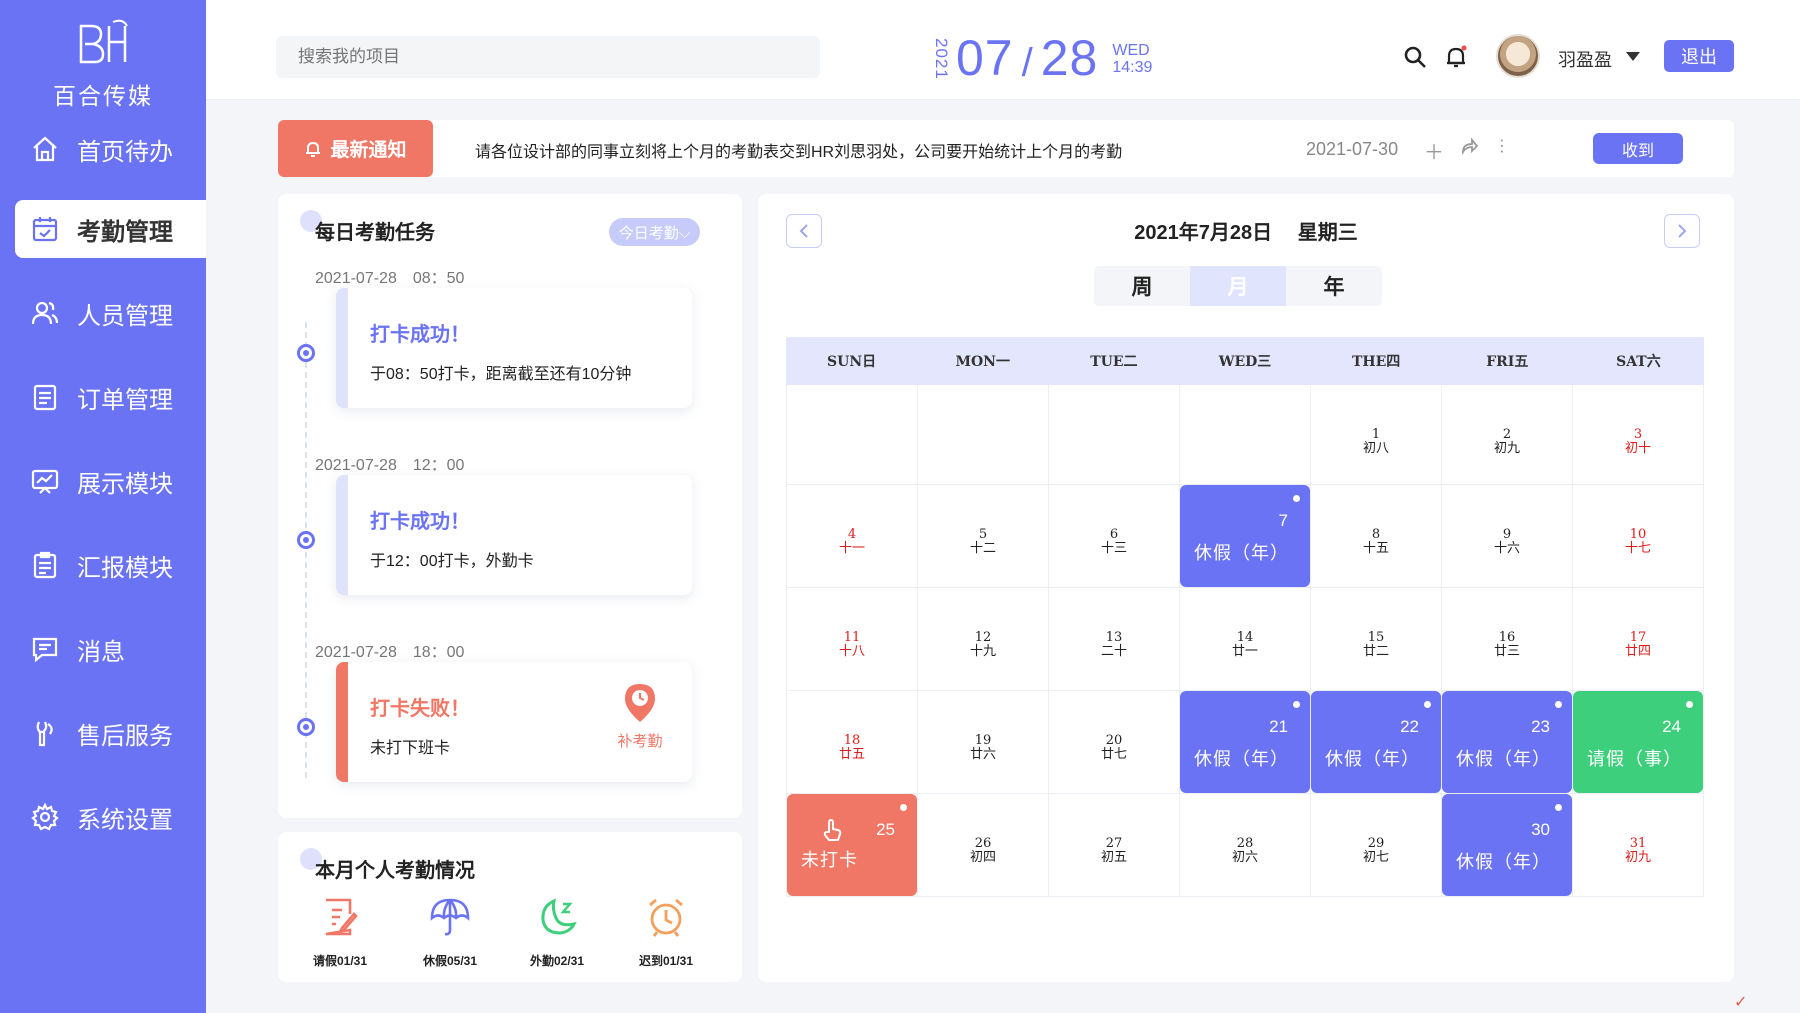  What do you see at coordinates (1245, 845) in the screenshot?
I see `calendar-day-cell: 28 初六` at bounding box center [1245, 845].